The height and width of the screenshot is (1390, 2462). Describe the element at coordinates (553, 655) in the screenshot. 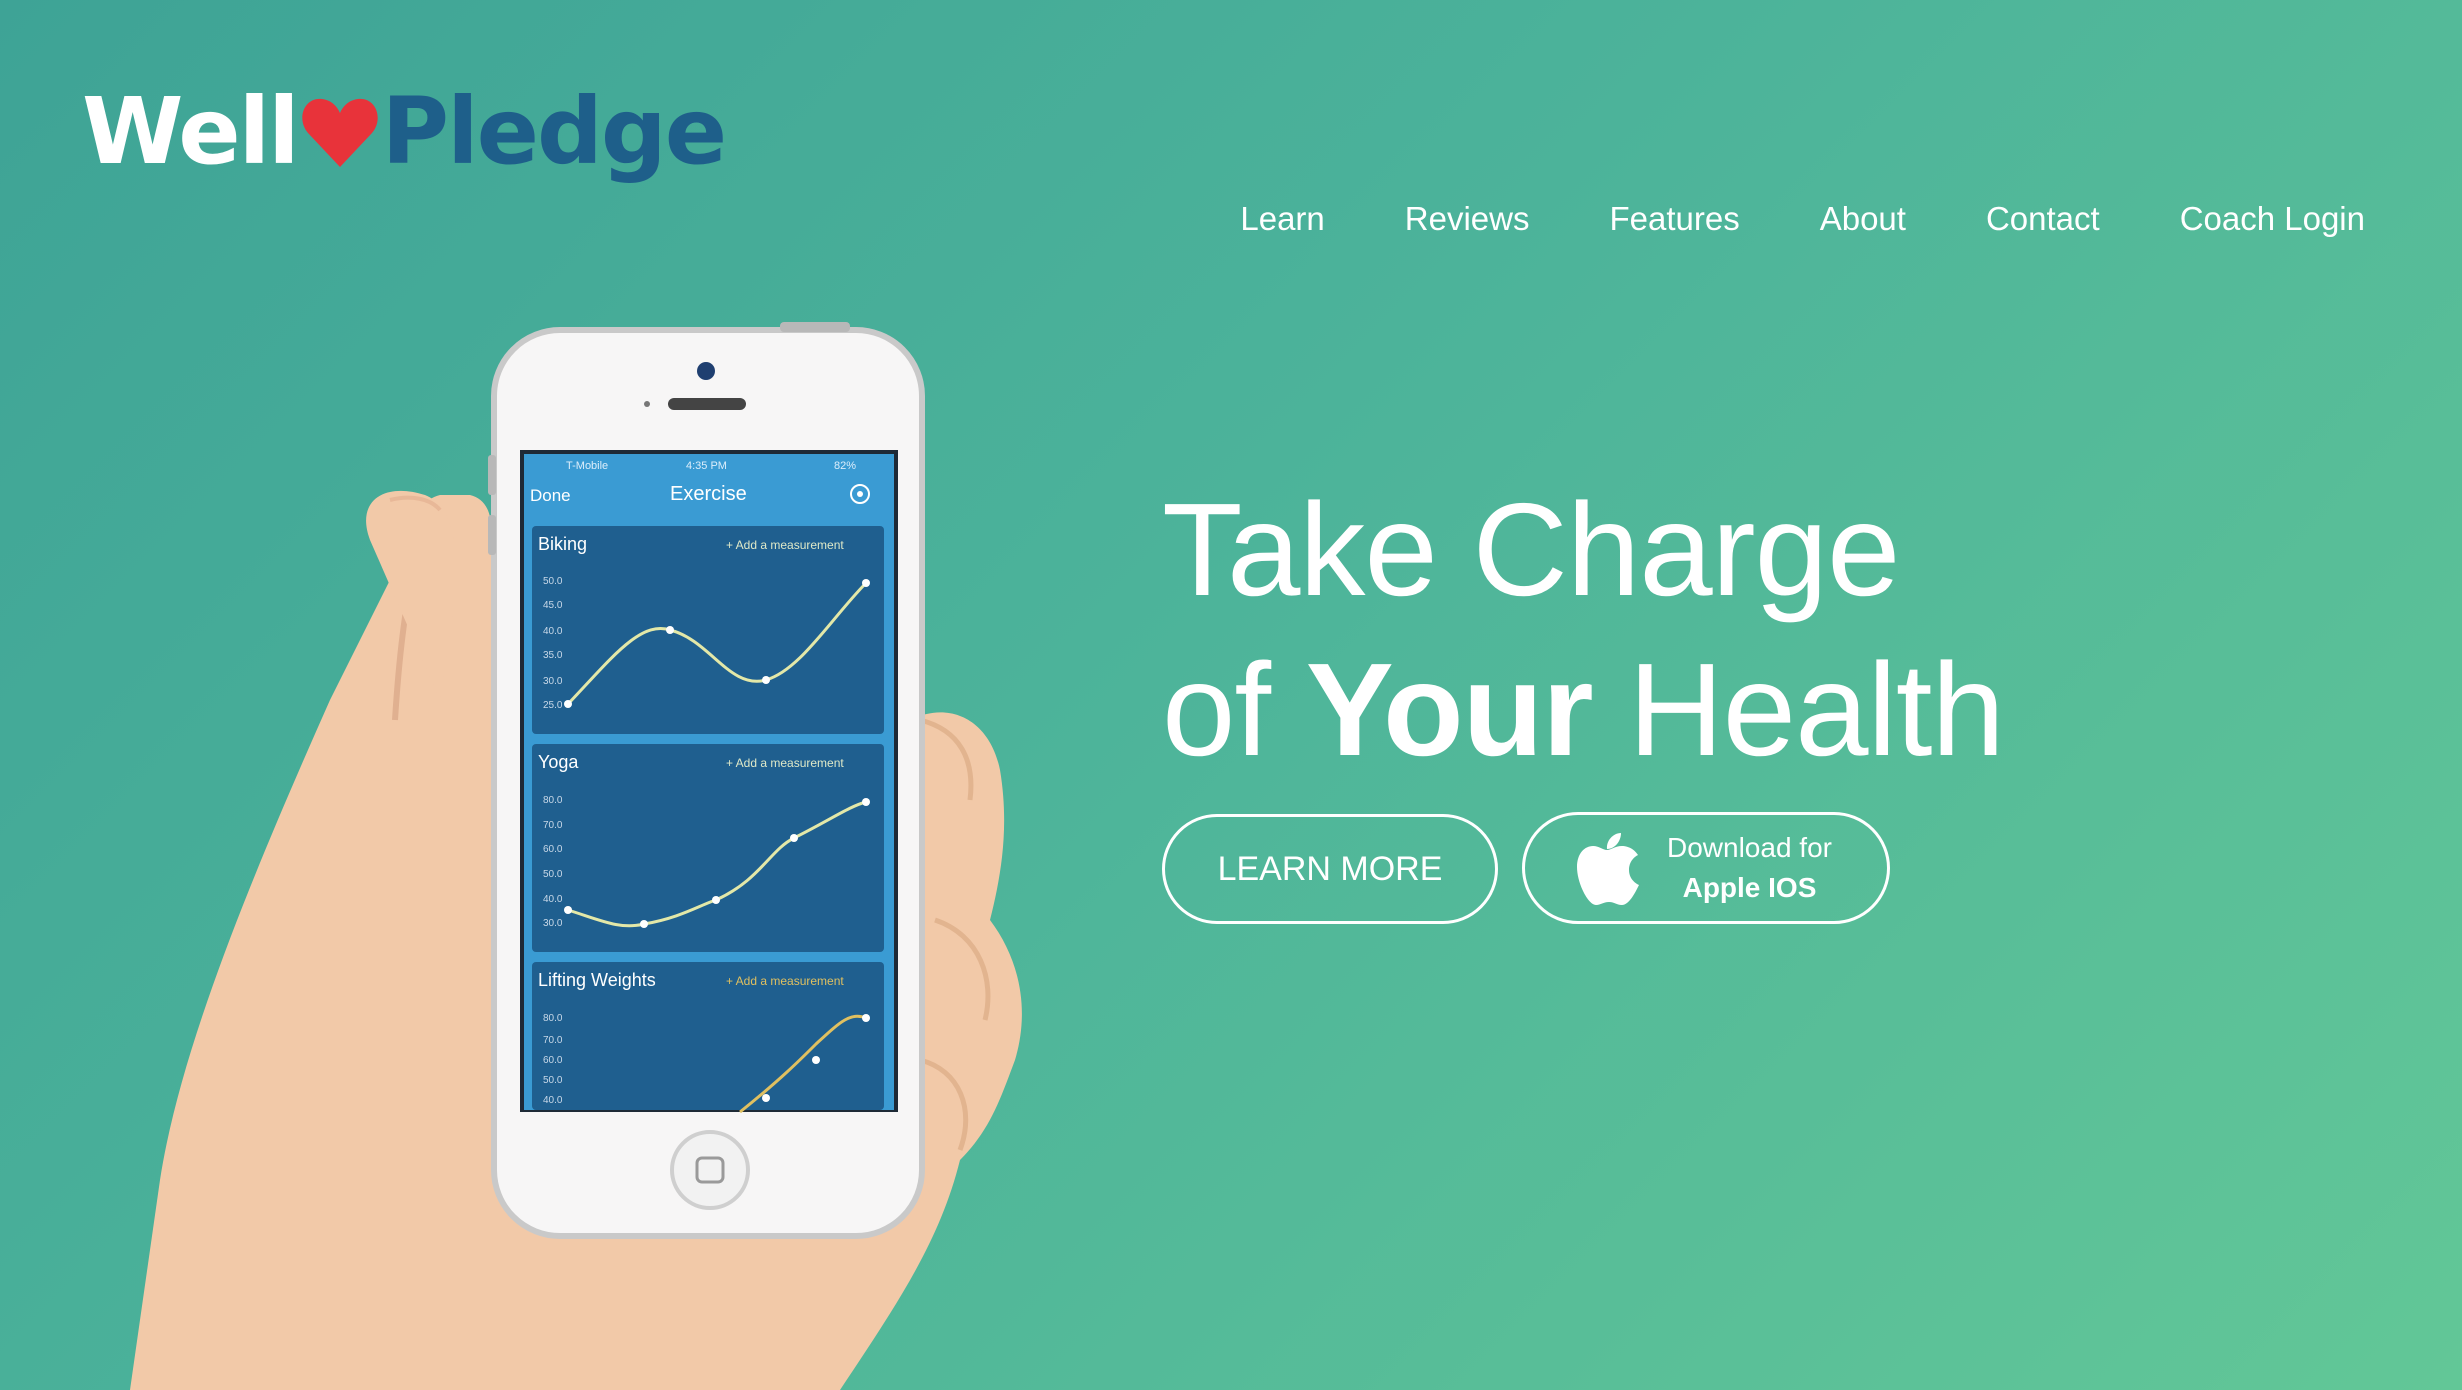

I see `svg-text: 35.0` at that location.